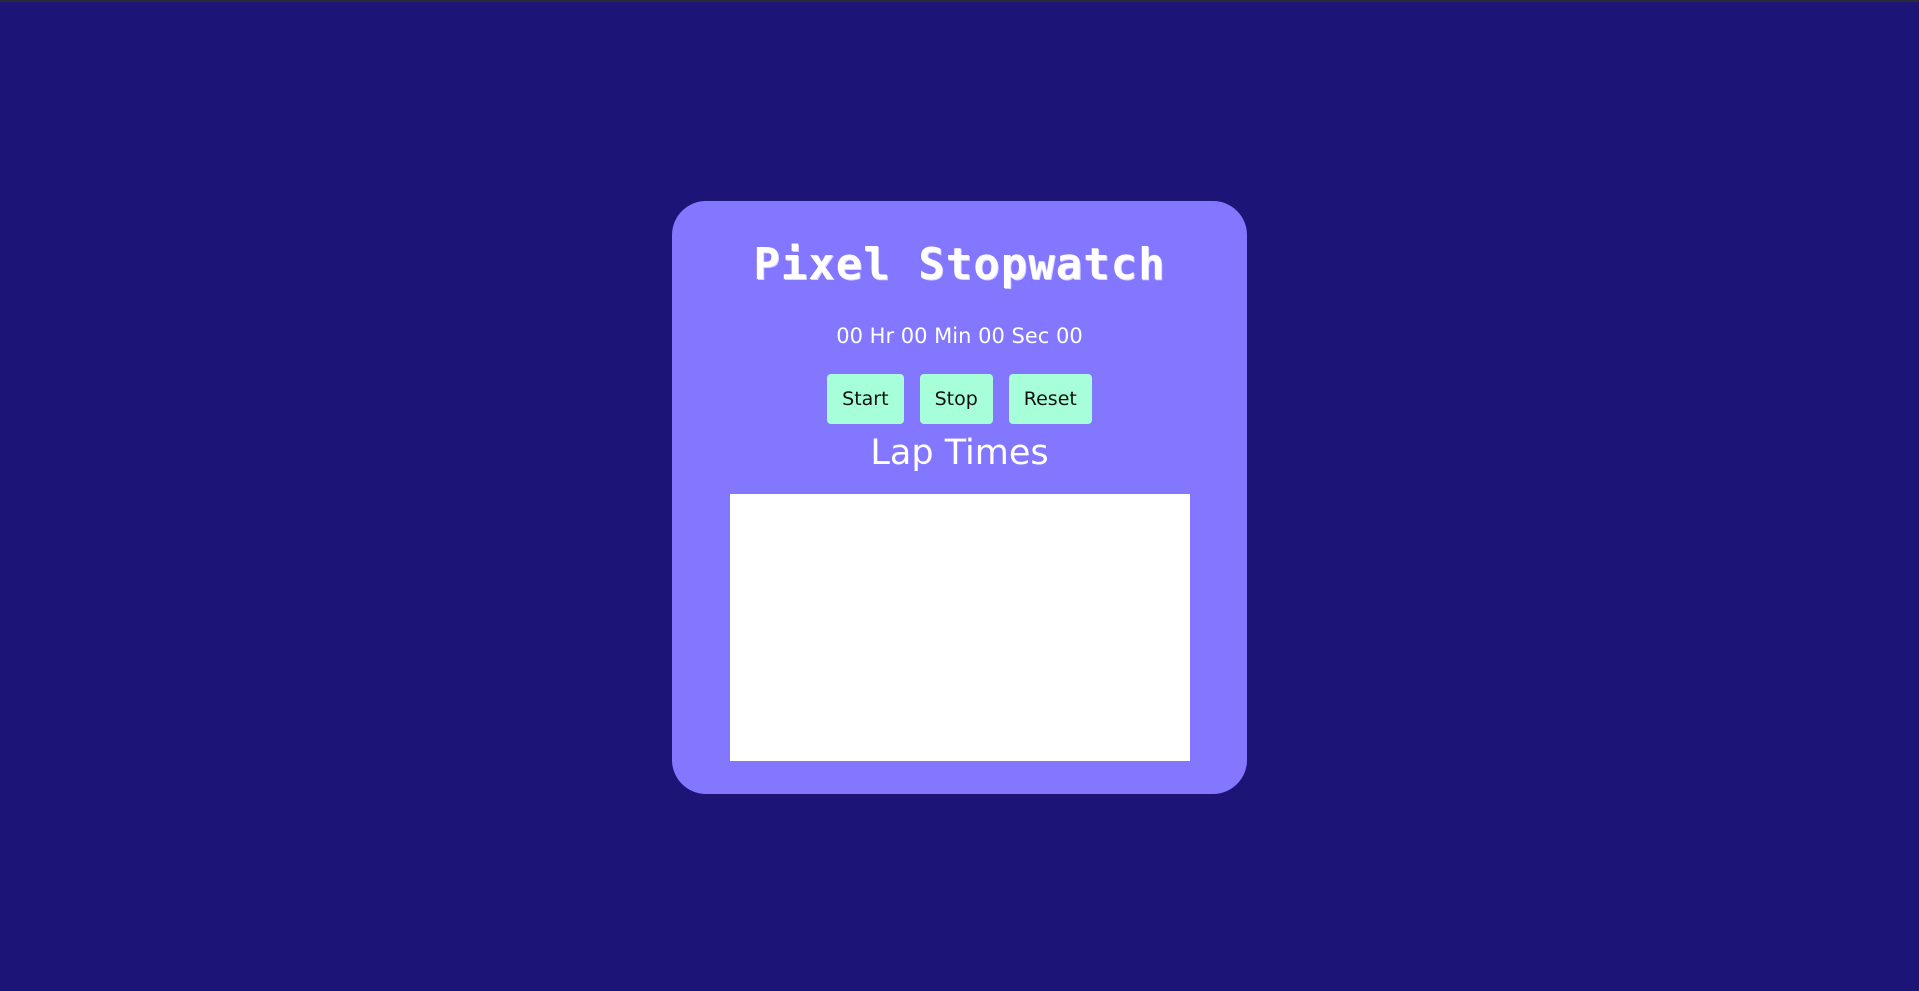 Image resolution: width=1919 pixels, height=991 pixels. I want to click on app-title: Pixel Stopwatch, so click(959, 264).